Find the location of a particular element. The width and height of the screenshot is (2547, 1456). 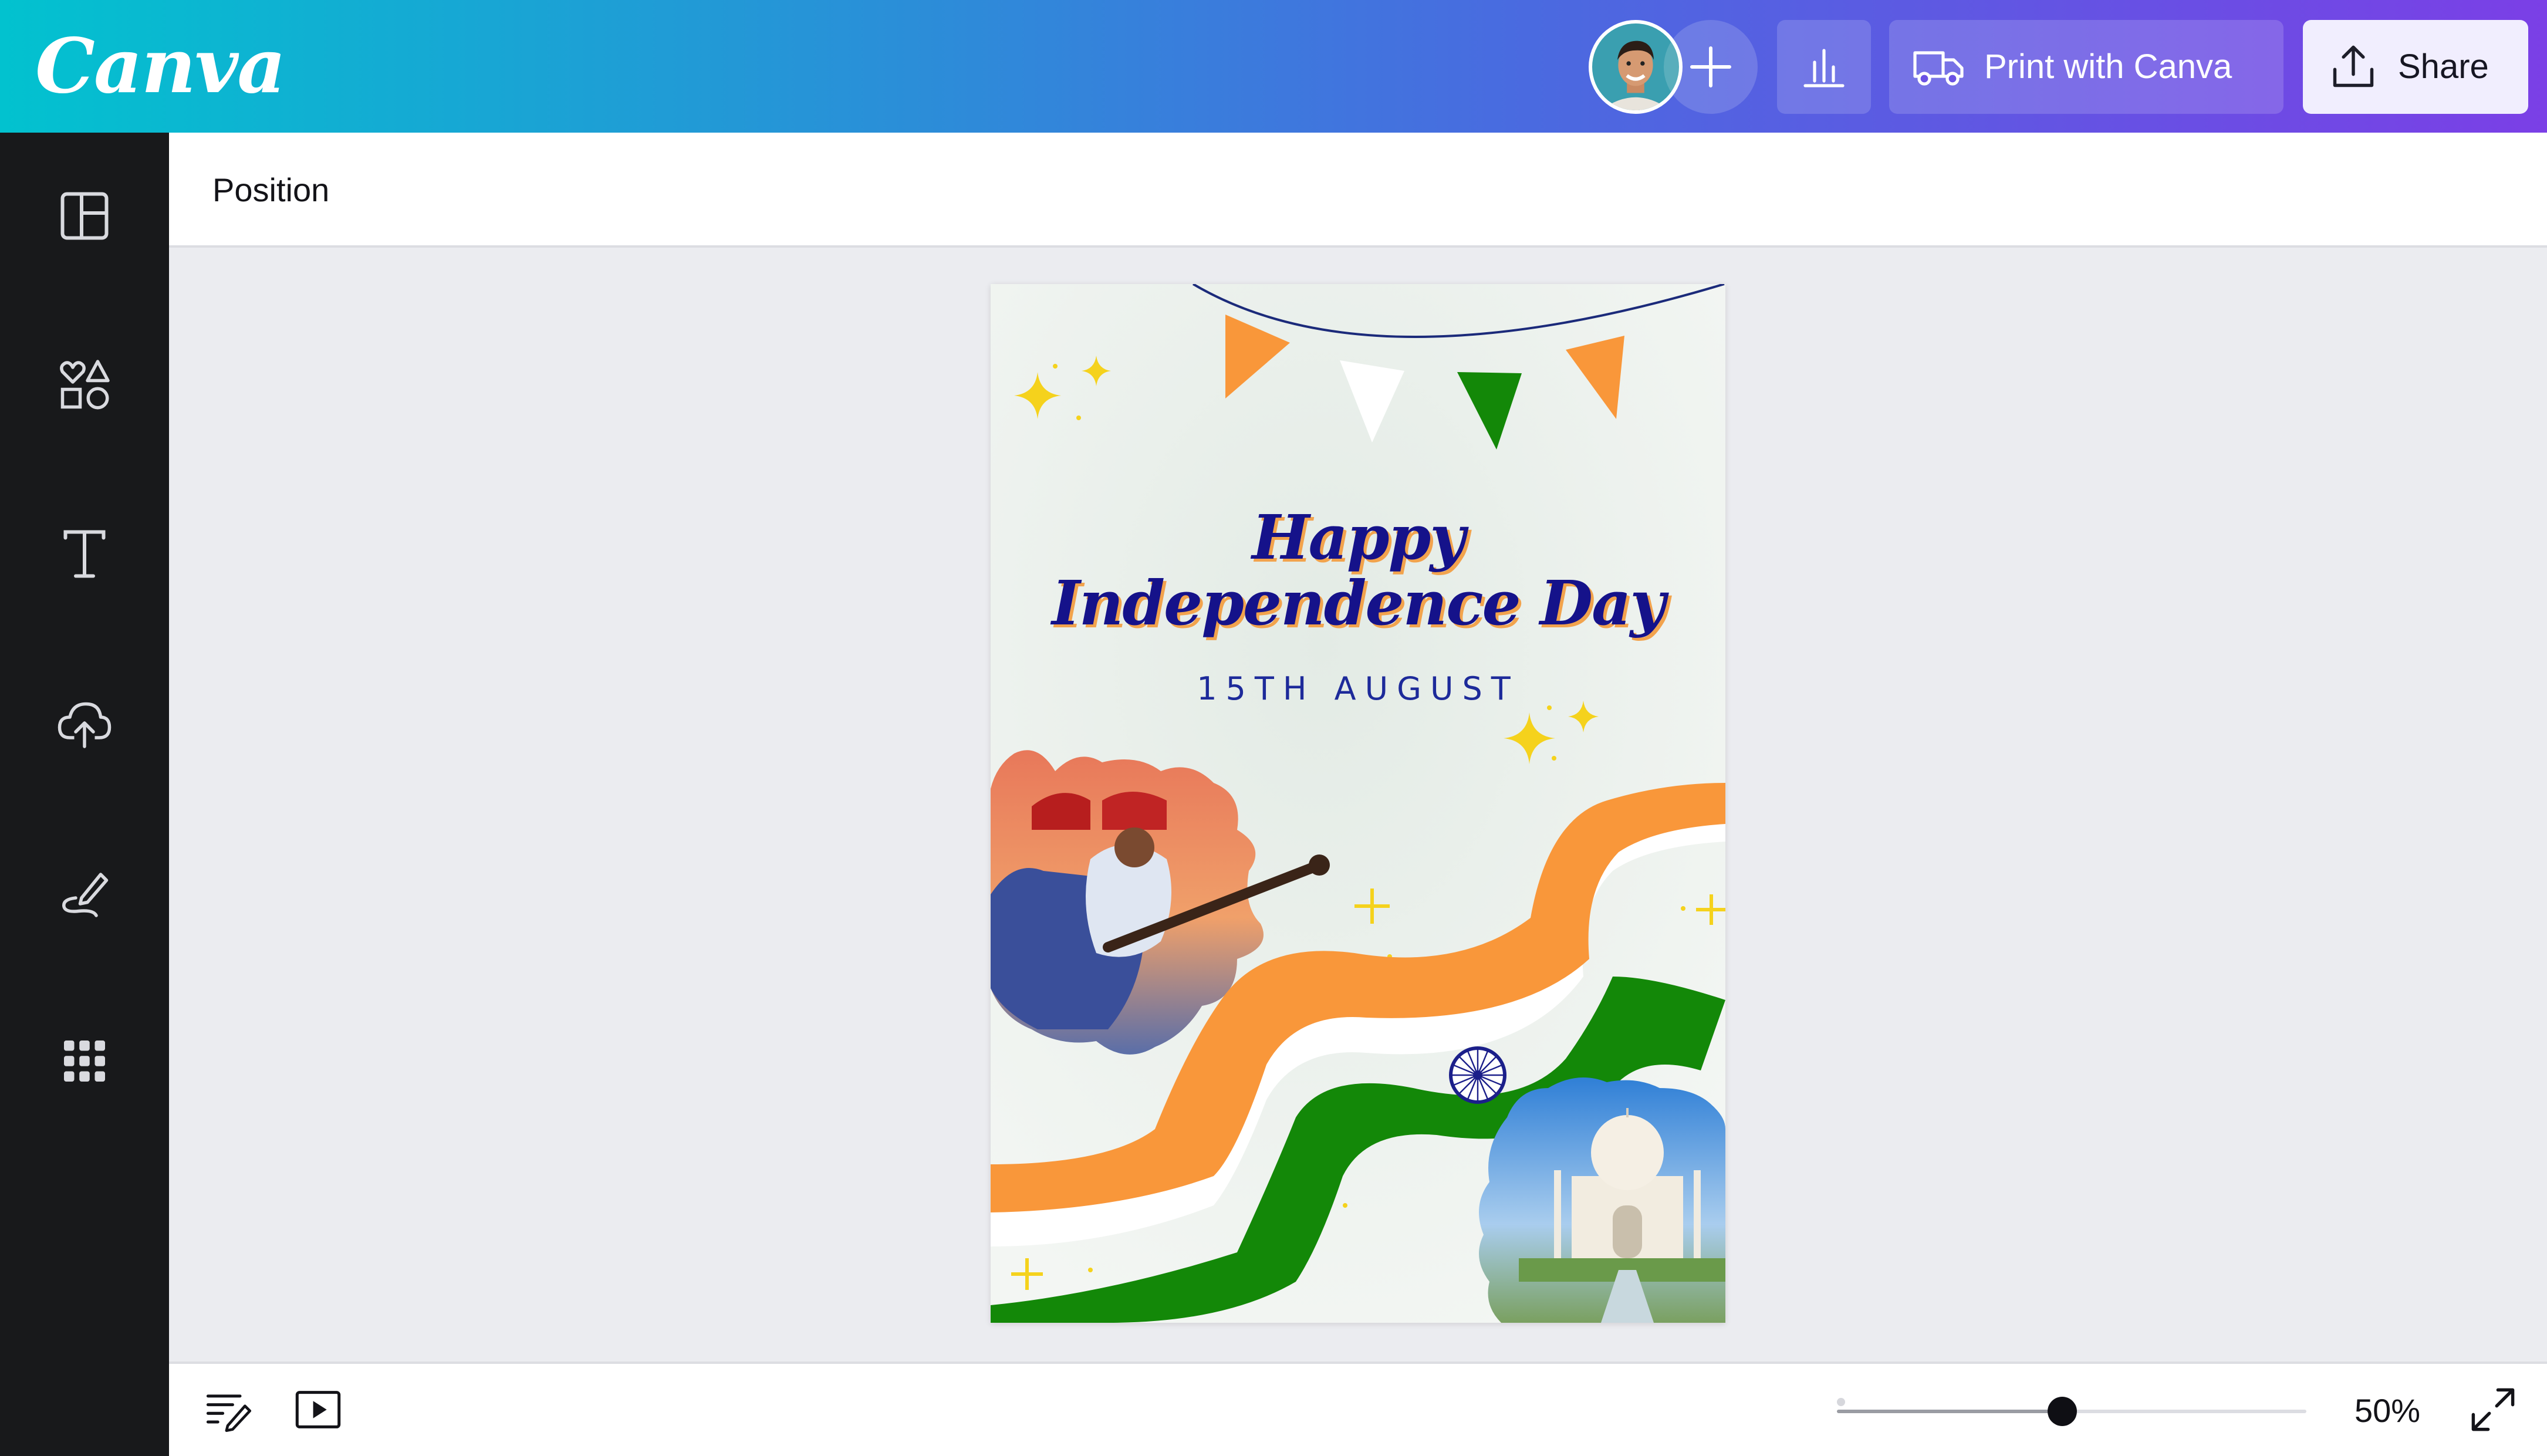

shapes-icon is located at coordinates (85, 385).